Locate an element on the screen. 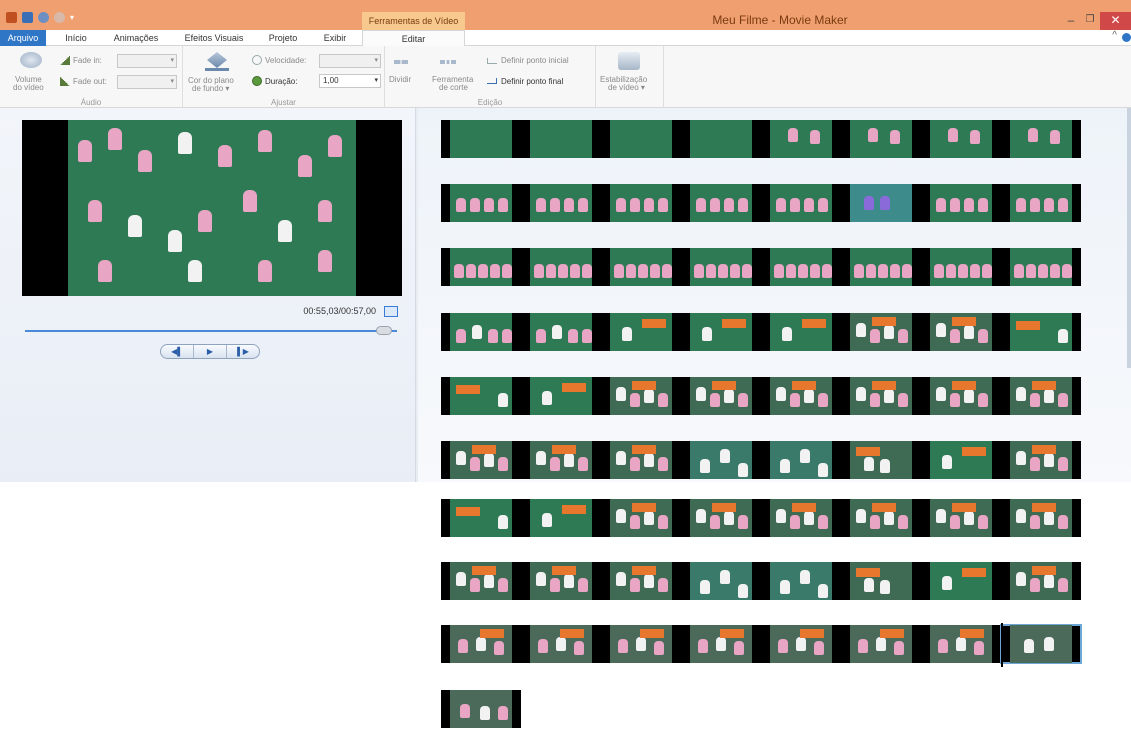 This screenshot has height=739, width=1131. previous-frame-button: ◀▌ is located at coordinates (177, 351).